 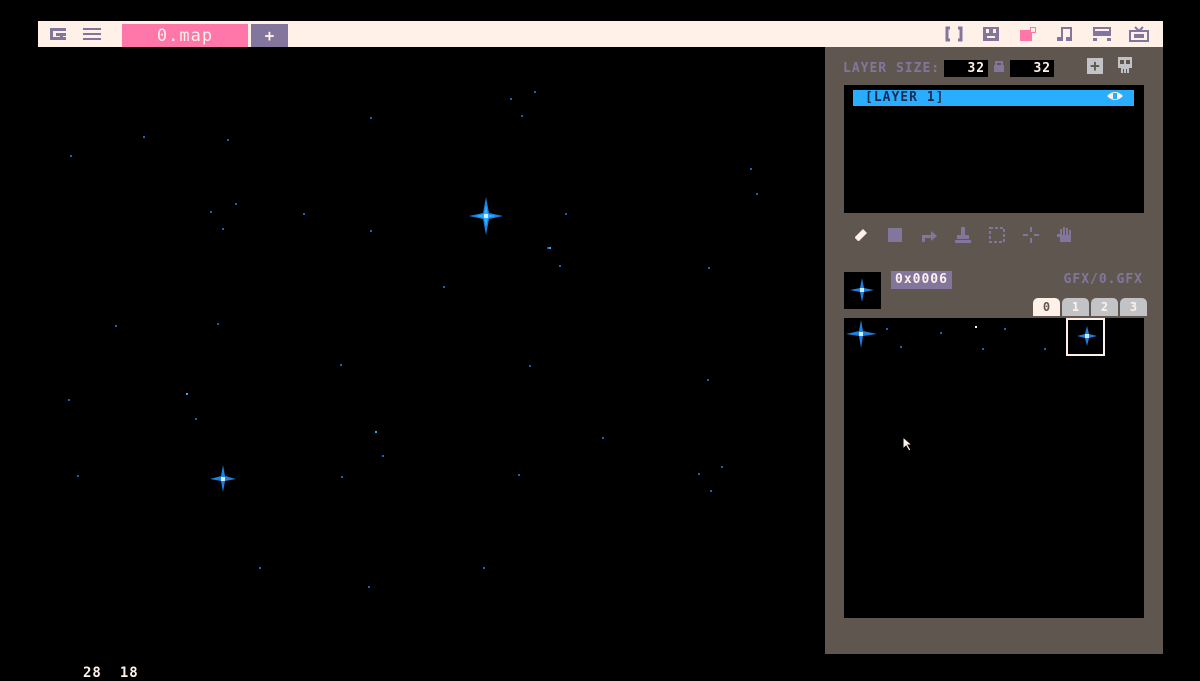 What do you see at coordinates (895, 235) in the screenshot?
I see `fill-rect-icon` at bounding box center [895, 235].